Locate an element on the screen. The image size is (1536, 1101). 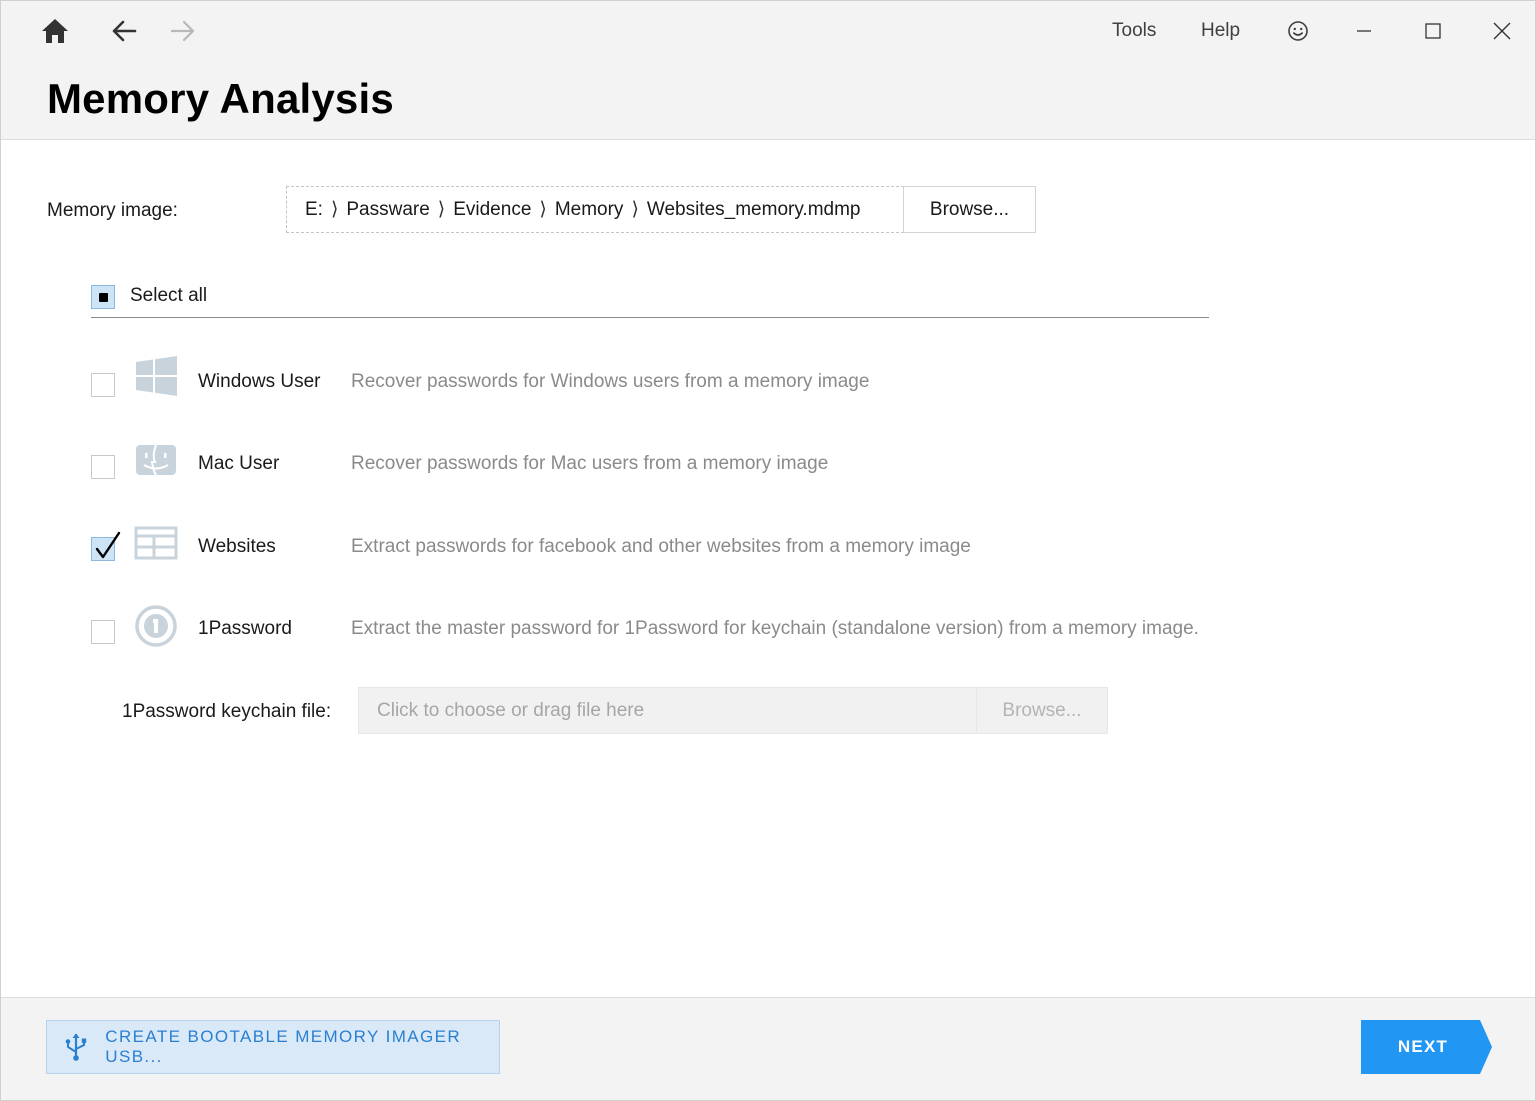
memory-image-label: Memory image: is located at coordinates (112, 210).